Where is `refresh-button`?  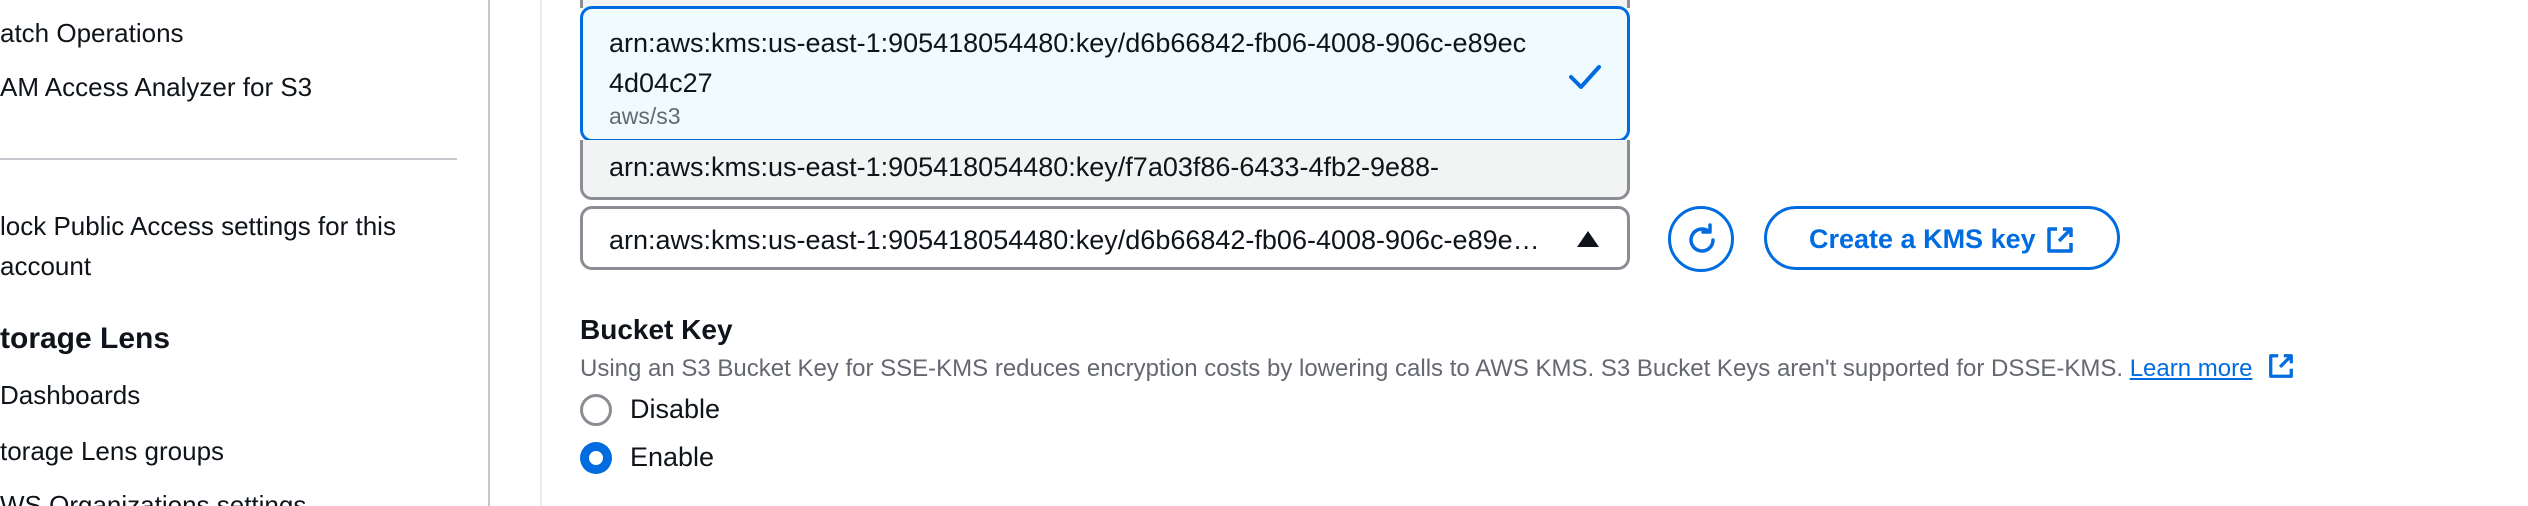 refresh-button is located at coordinates (1701, 239).